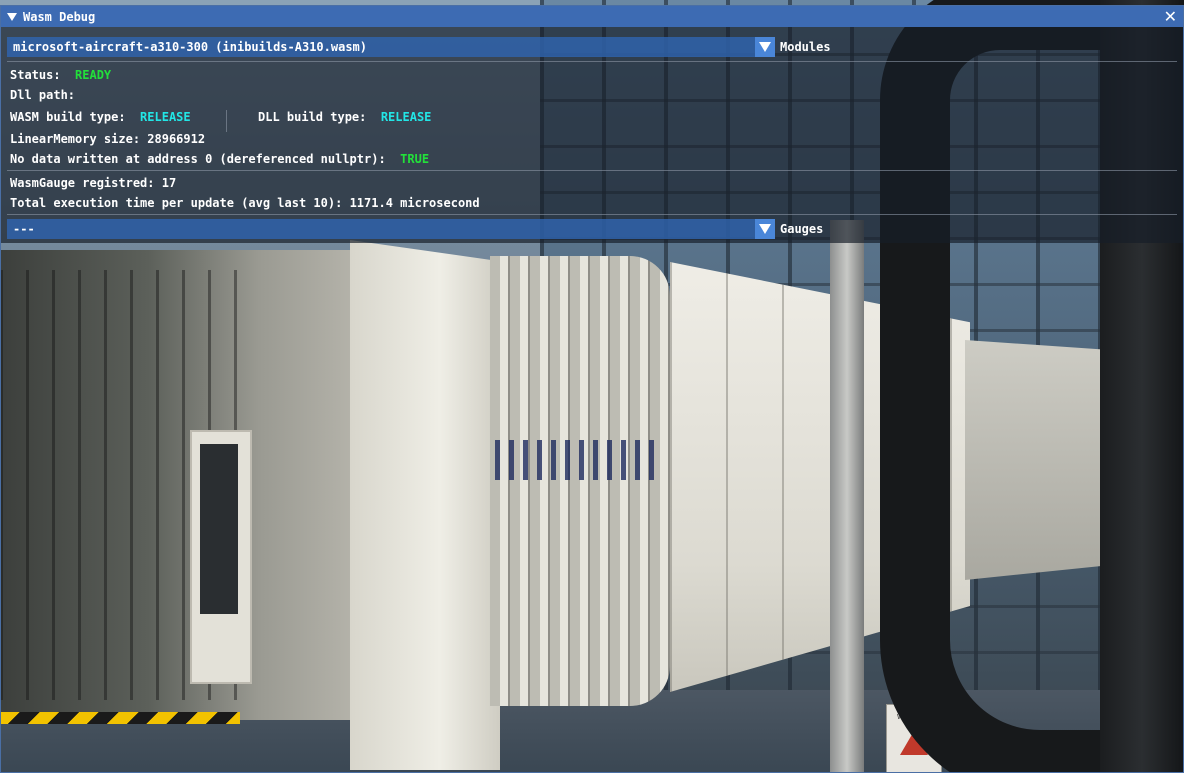 This screenshot has width=1184, height=773. I want to click on close-icon: ✕, so click(1170, 16).